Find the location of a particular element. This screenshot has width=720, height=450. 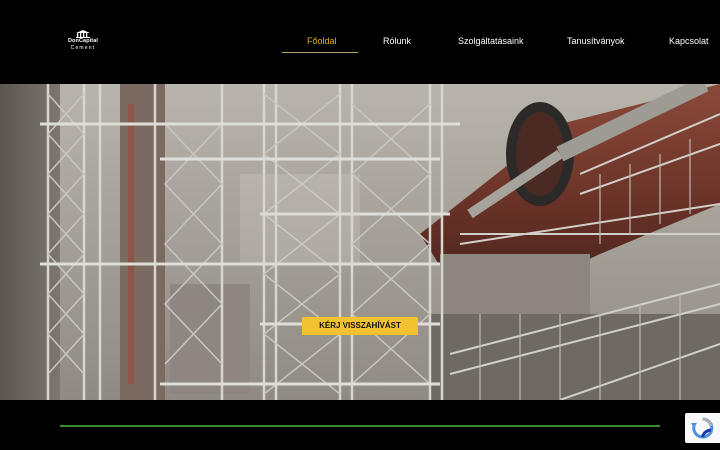

callback-request-button: KÉRJ VISSZAHÍVÁST is located at coordinates (360, 326).